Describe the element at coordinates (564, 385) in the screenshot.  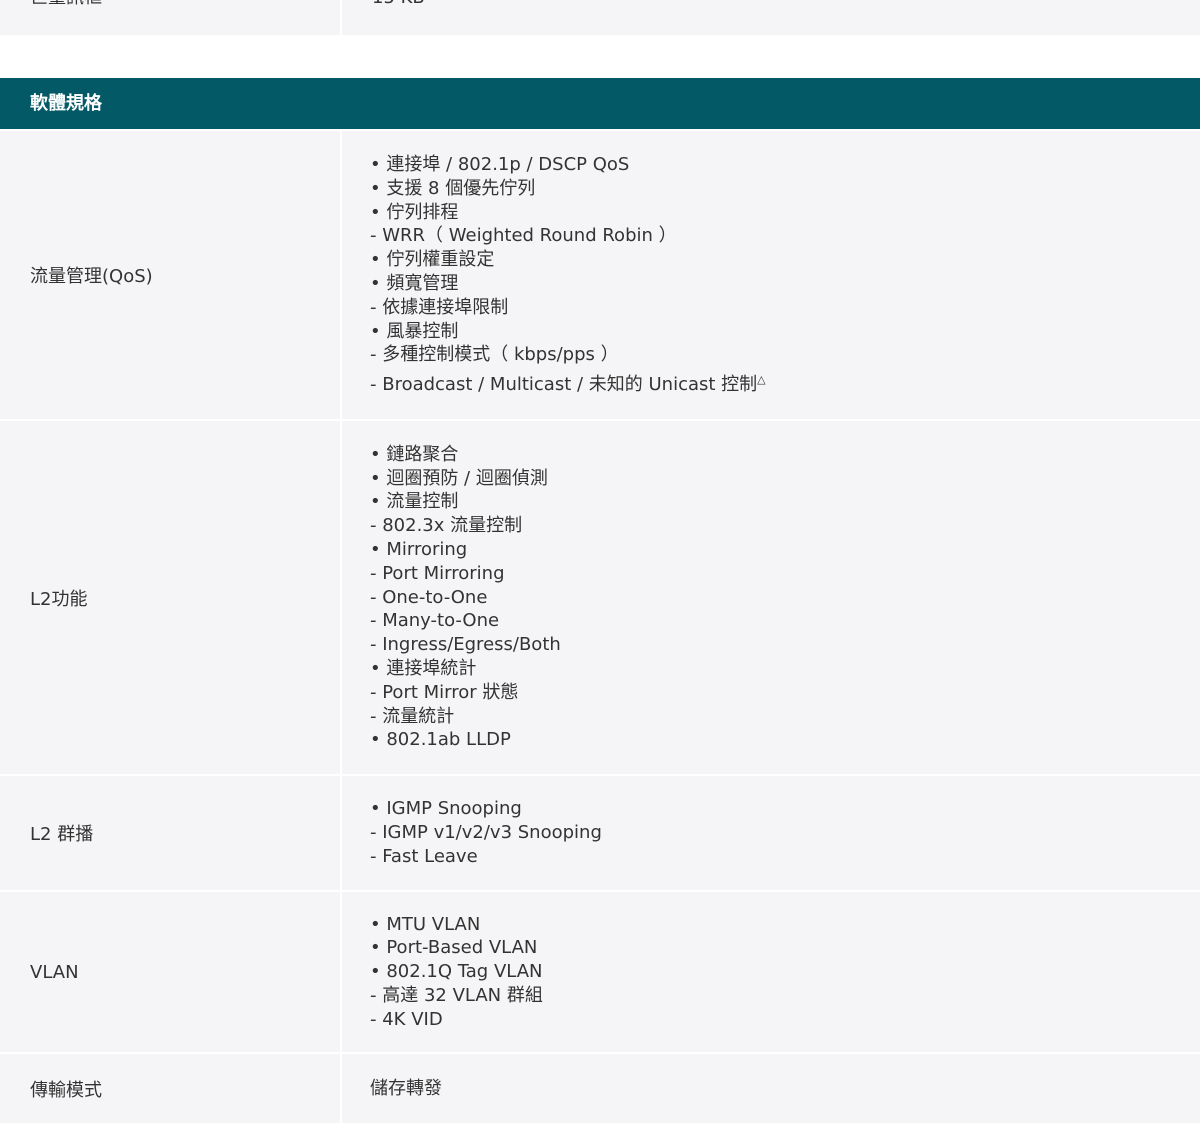
I see `spec-list-item-text: - Broadcast / Multicast / 未知的 Unicast 控制` at that location.